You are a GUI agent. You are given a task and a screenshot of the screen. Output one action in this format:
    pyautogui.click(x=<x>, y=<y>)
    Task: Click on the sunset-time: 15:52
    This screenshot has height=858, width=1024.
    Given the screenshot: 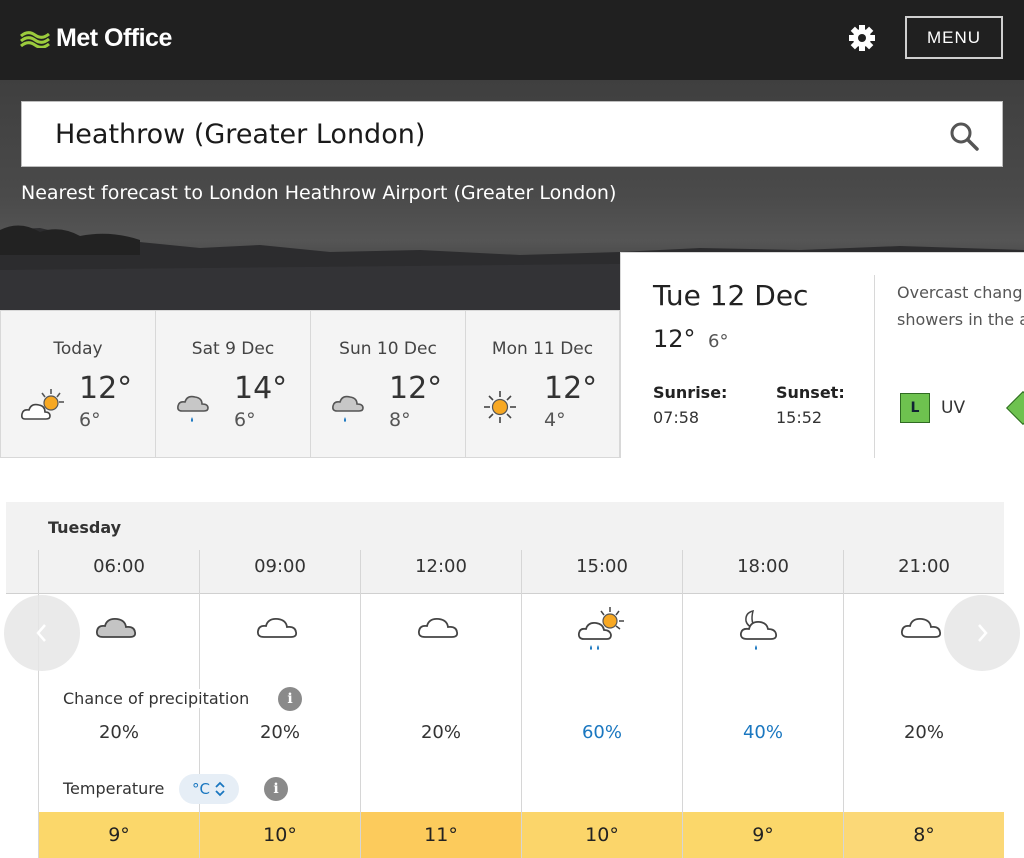 What is the action you would take?
    pyautogui.click(x=799, y=417)
    